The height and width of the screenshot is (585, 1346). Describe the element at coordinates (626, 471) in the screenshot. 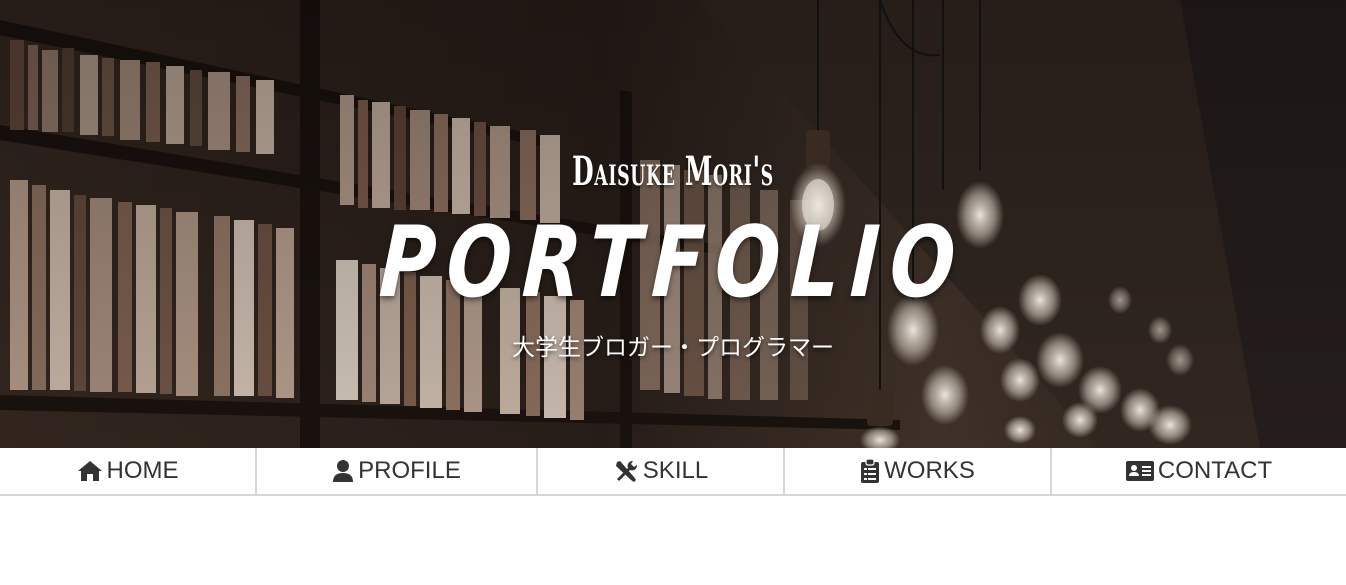

I see `tools-icon` at that location.